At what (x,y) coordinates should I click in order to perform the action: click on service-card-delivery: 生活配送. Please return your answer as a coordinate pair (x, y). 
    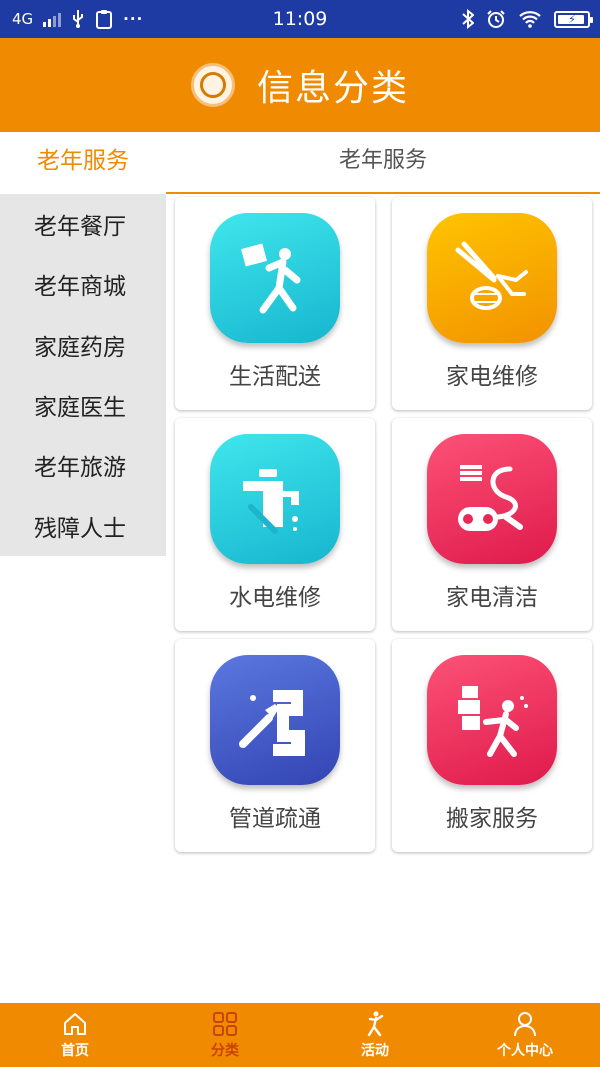
    Looking at the image, I should click on (275, 303).